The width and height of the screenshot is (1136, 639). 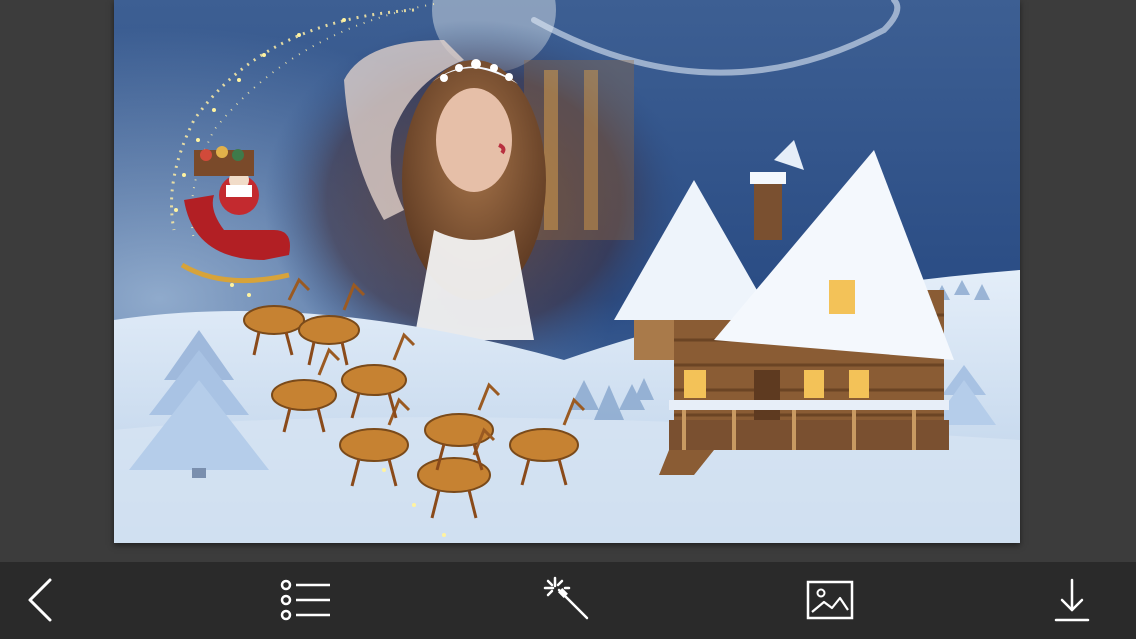 I want to click on image-icon, so click(x=830, y=600).